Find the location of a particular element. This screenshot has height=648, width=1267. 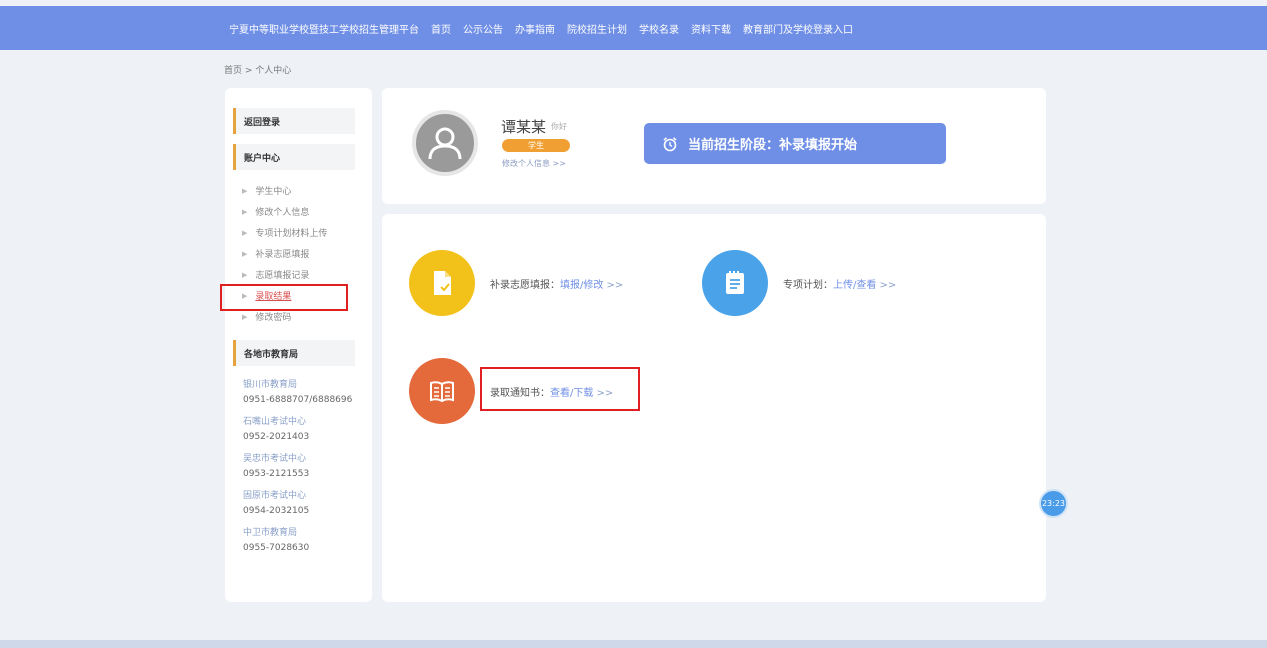

role-badge: 学生 is located at coordinates (536, 145).